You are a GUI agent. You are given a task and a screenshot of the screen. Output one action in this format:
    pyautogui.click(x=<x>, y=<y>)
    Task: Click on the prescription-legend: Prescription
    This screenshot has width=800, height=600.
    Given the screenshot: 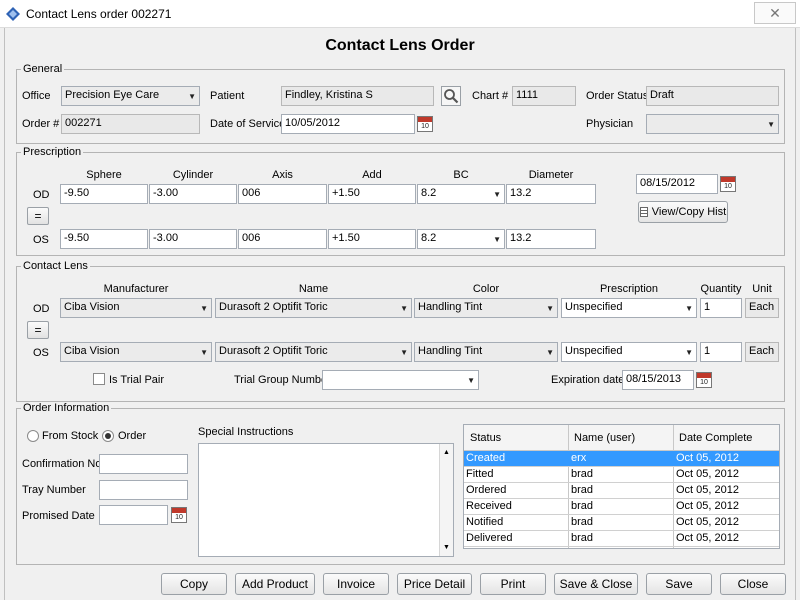 What is the action you would take?
    pyautogui.click(x=52, y=152)
    